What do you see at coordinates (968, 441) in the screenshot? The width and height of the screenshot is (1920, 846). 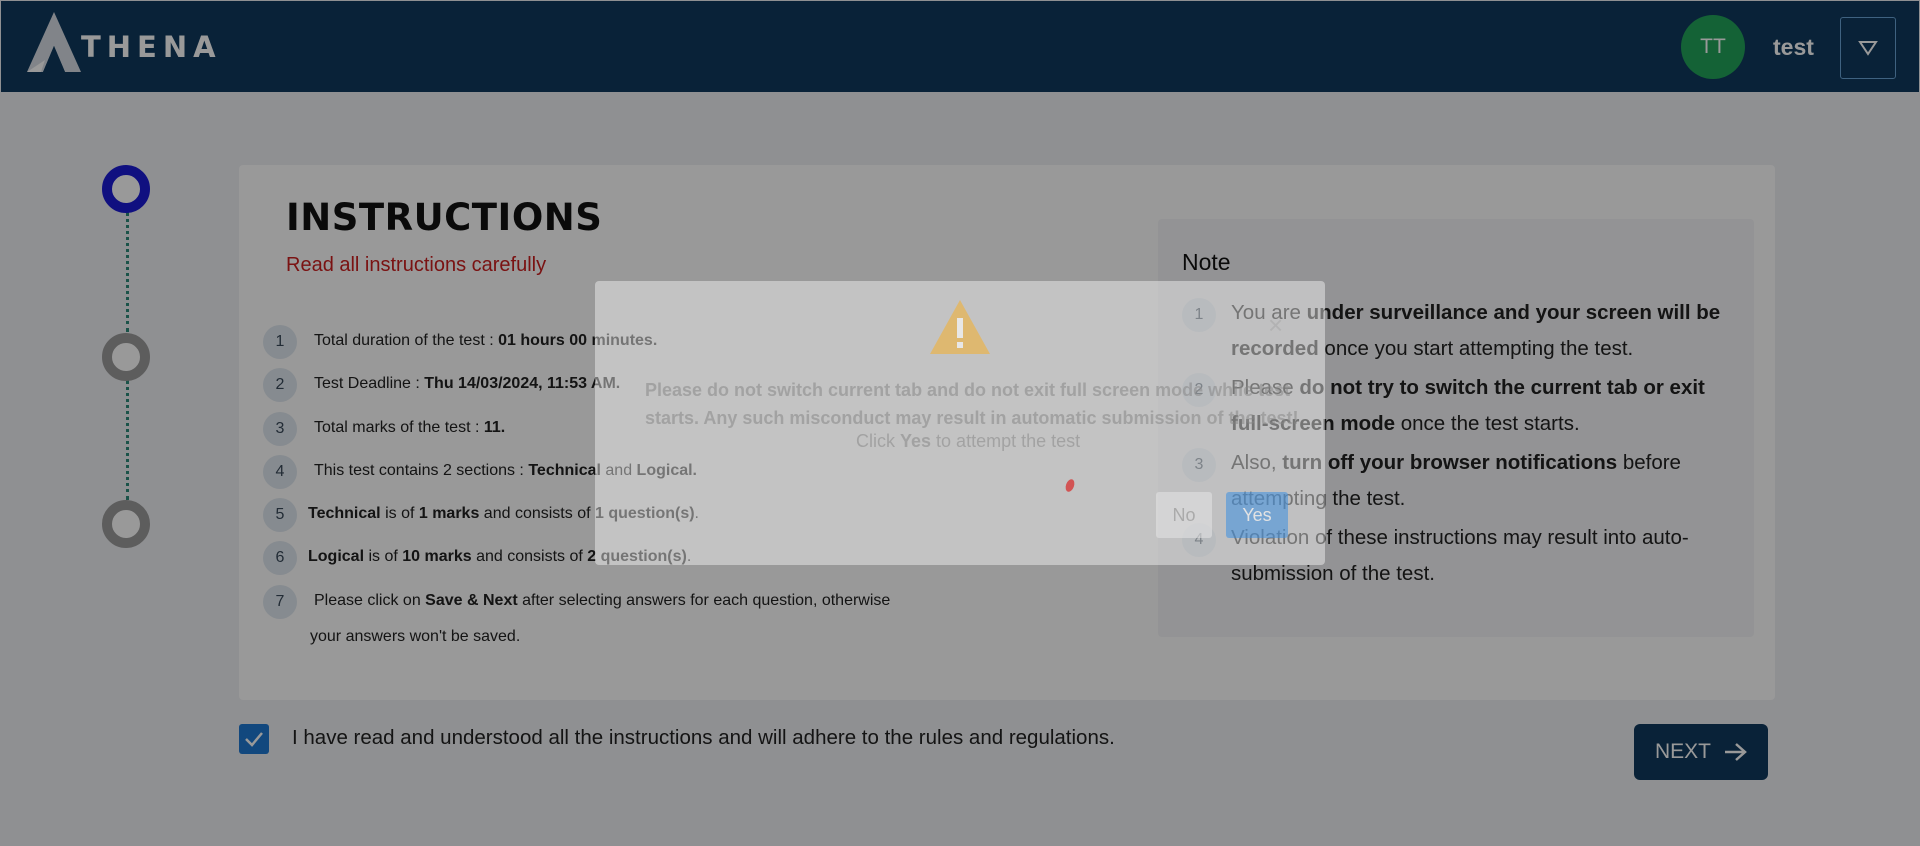 I see `modal-instruction: Click Yes to attempt the test` at bounding box center [968, 441].